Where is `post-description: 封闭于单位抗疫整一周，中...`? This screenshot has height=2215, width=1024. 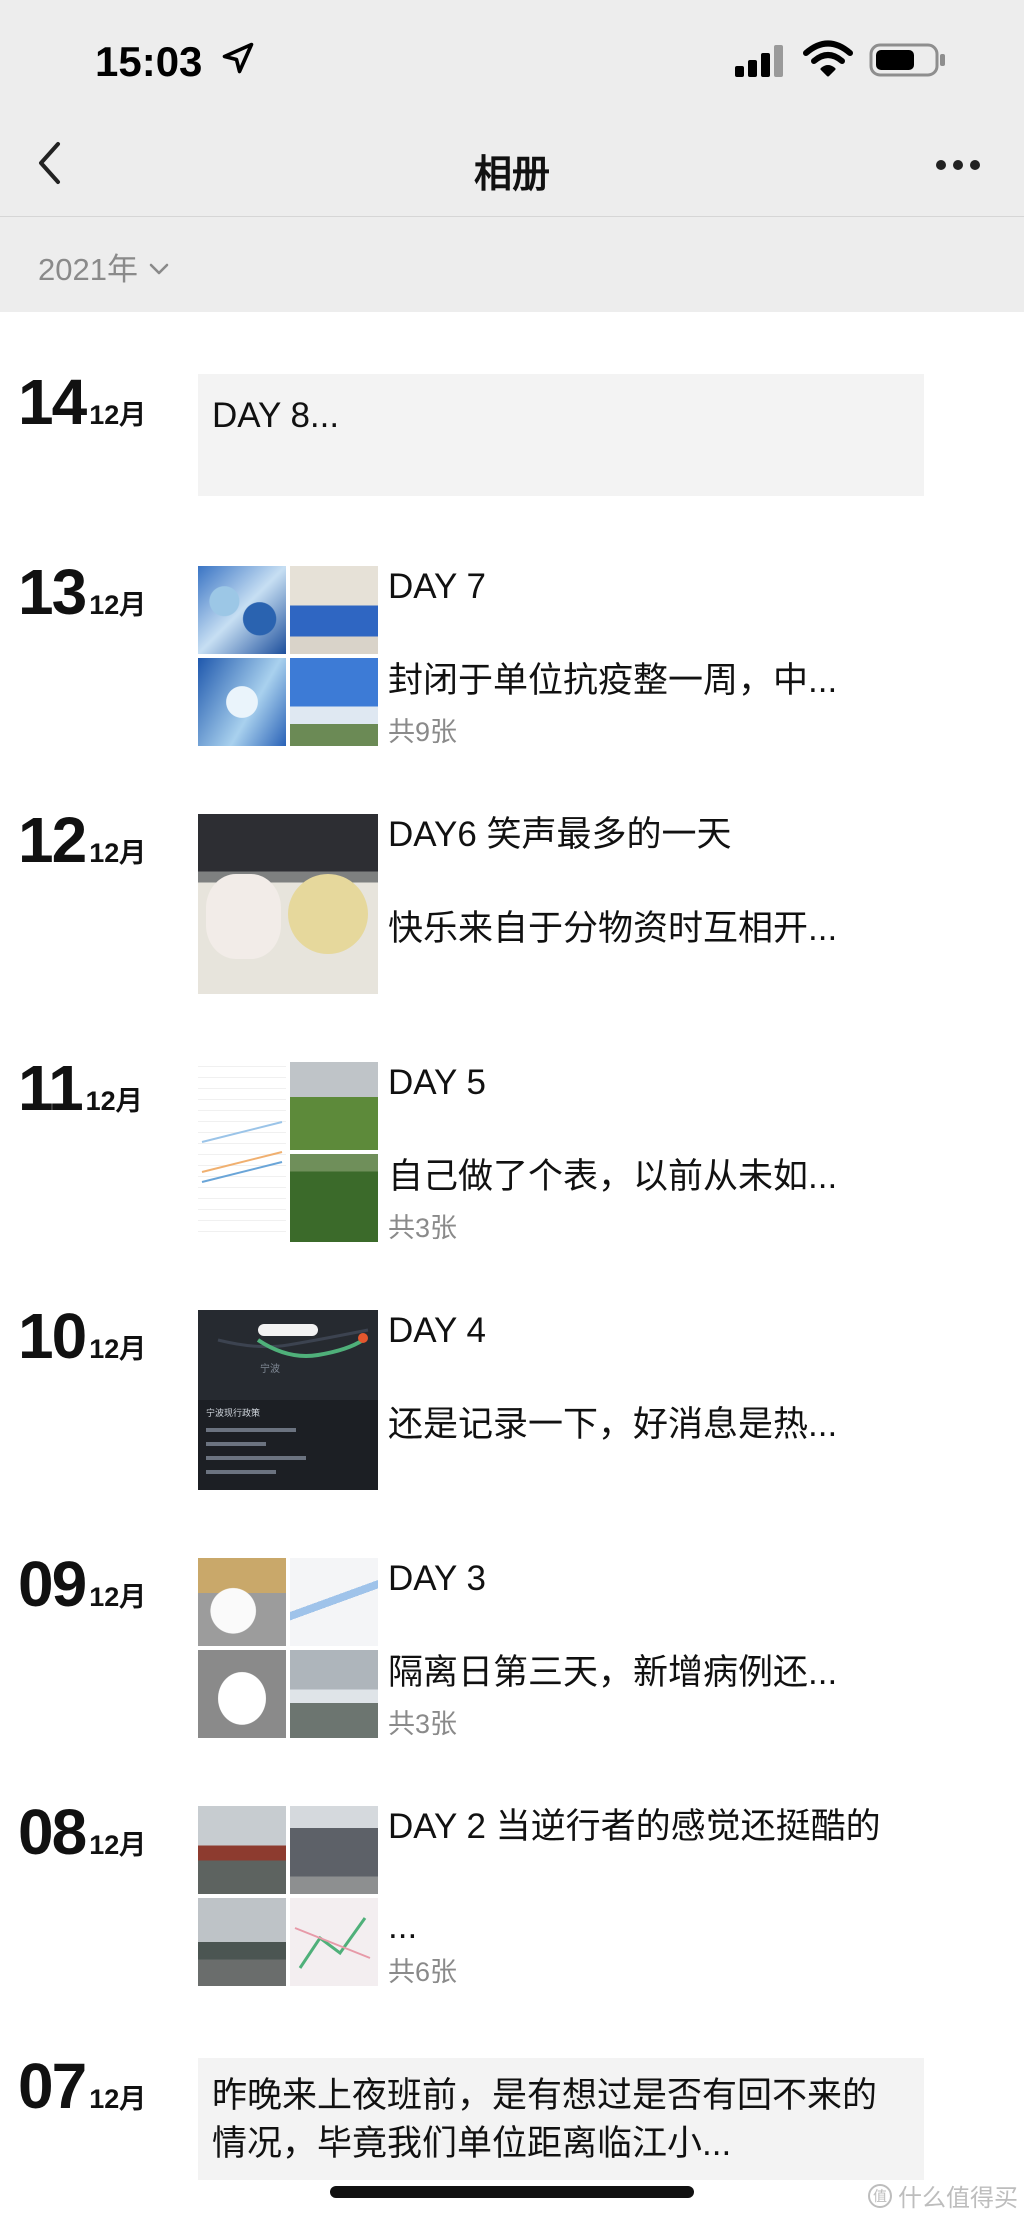 post-description: 封闭于单位抗疫整一周，中... is located at coordinates (613, 680).